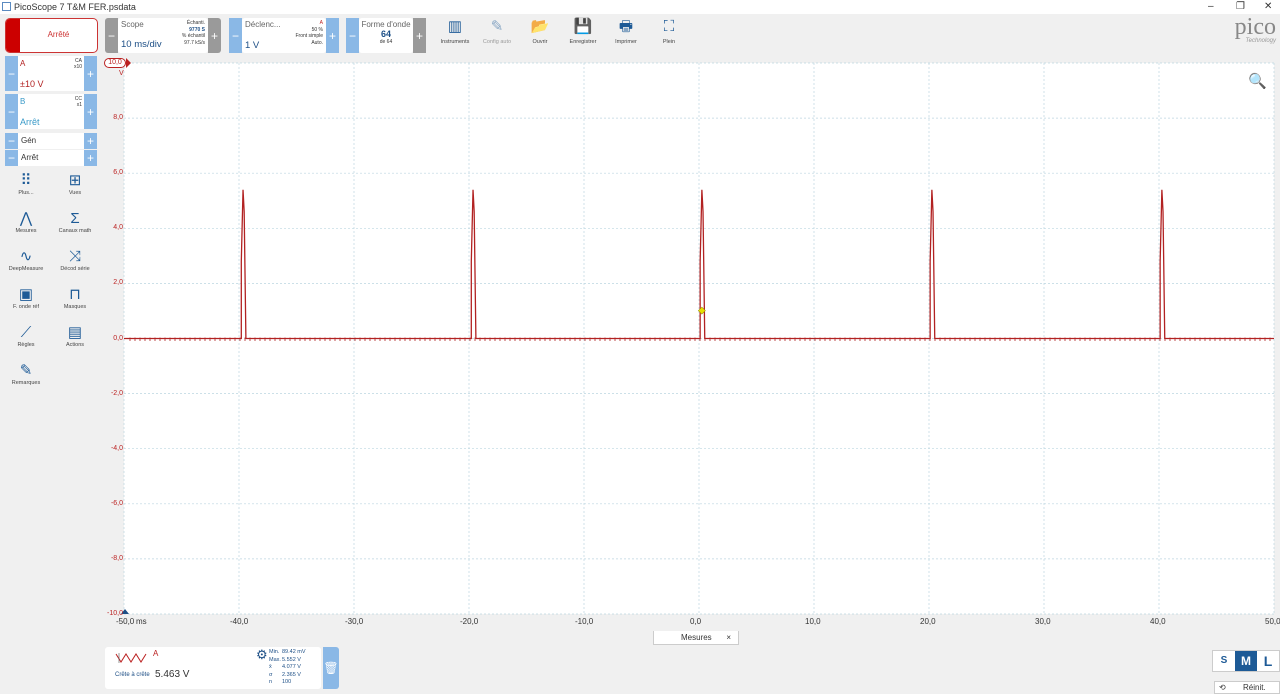  What do you see at coordinates (1222, 687) in the screenshot?
I see `history-icon: ⟲` at bounding box center [1222, 687].